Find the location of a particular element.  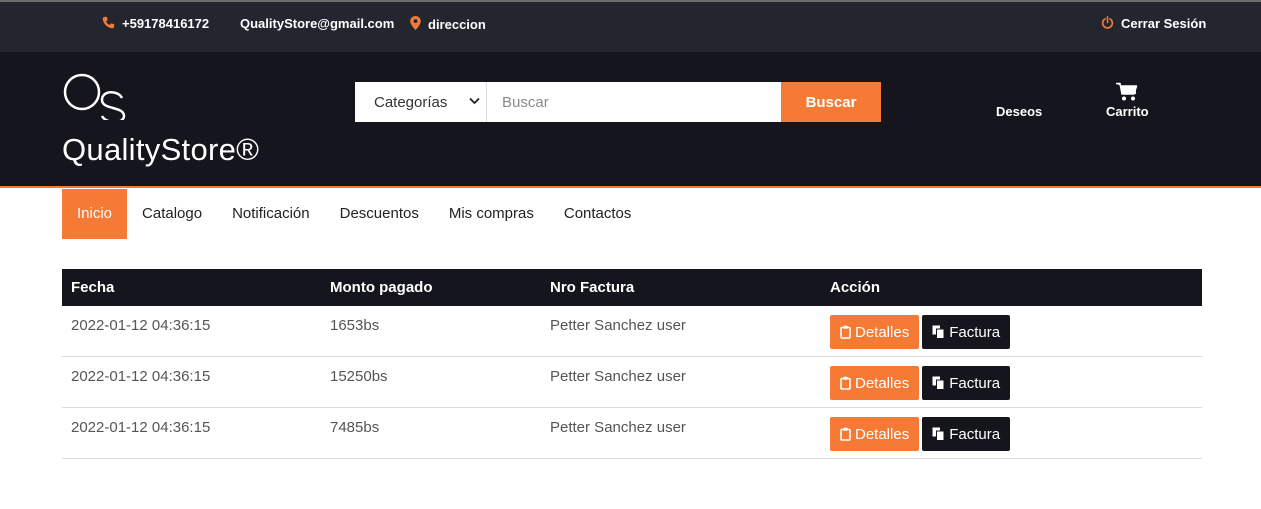

cart-link: Carrito is located at coordinates (1127, 111).